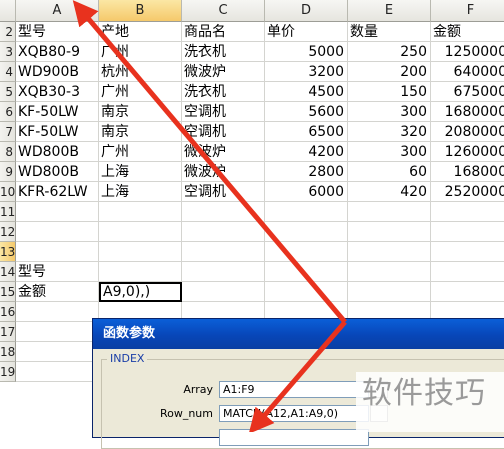 This screenshot has width=504, height=449. Describe the element at coordinates (294, 389) in the screenshot. I see `array-arg-input: A1:F9` at that location.